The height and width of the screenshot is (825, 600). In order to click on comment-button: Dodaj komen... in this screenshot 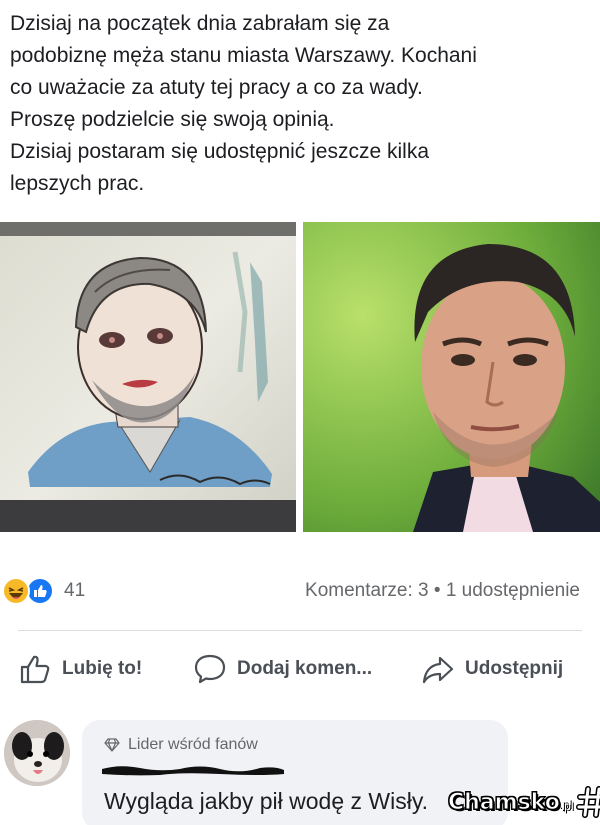, I will do `click(282, 669)`.